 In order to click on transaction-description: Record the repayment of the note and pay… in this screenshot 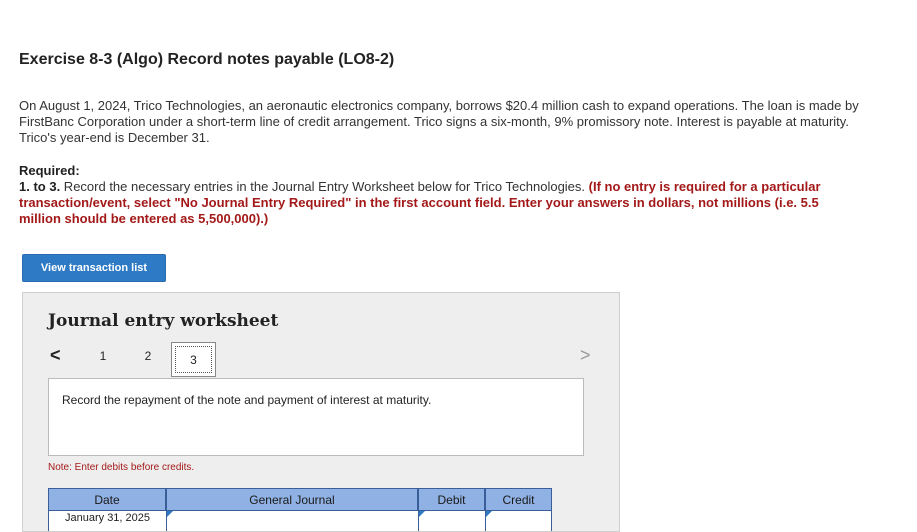, I will do `click(247, 400)`.